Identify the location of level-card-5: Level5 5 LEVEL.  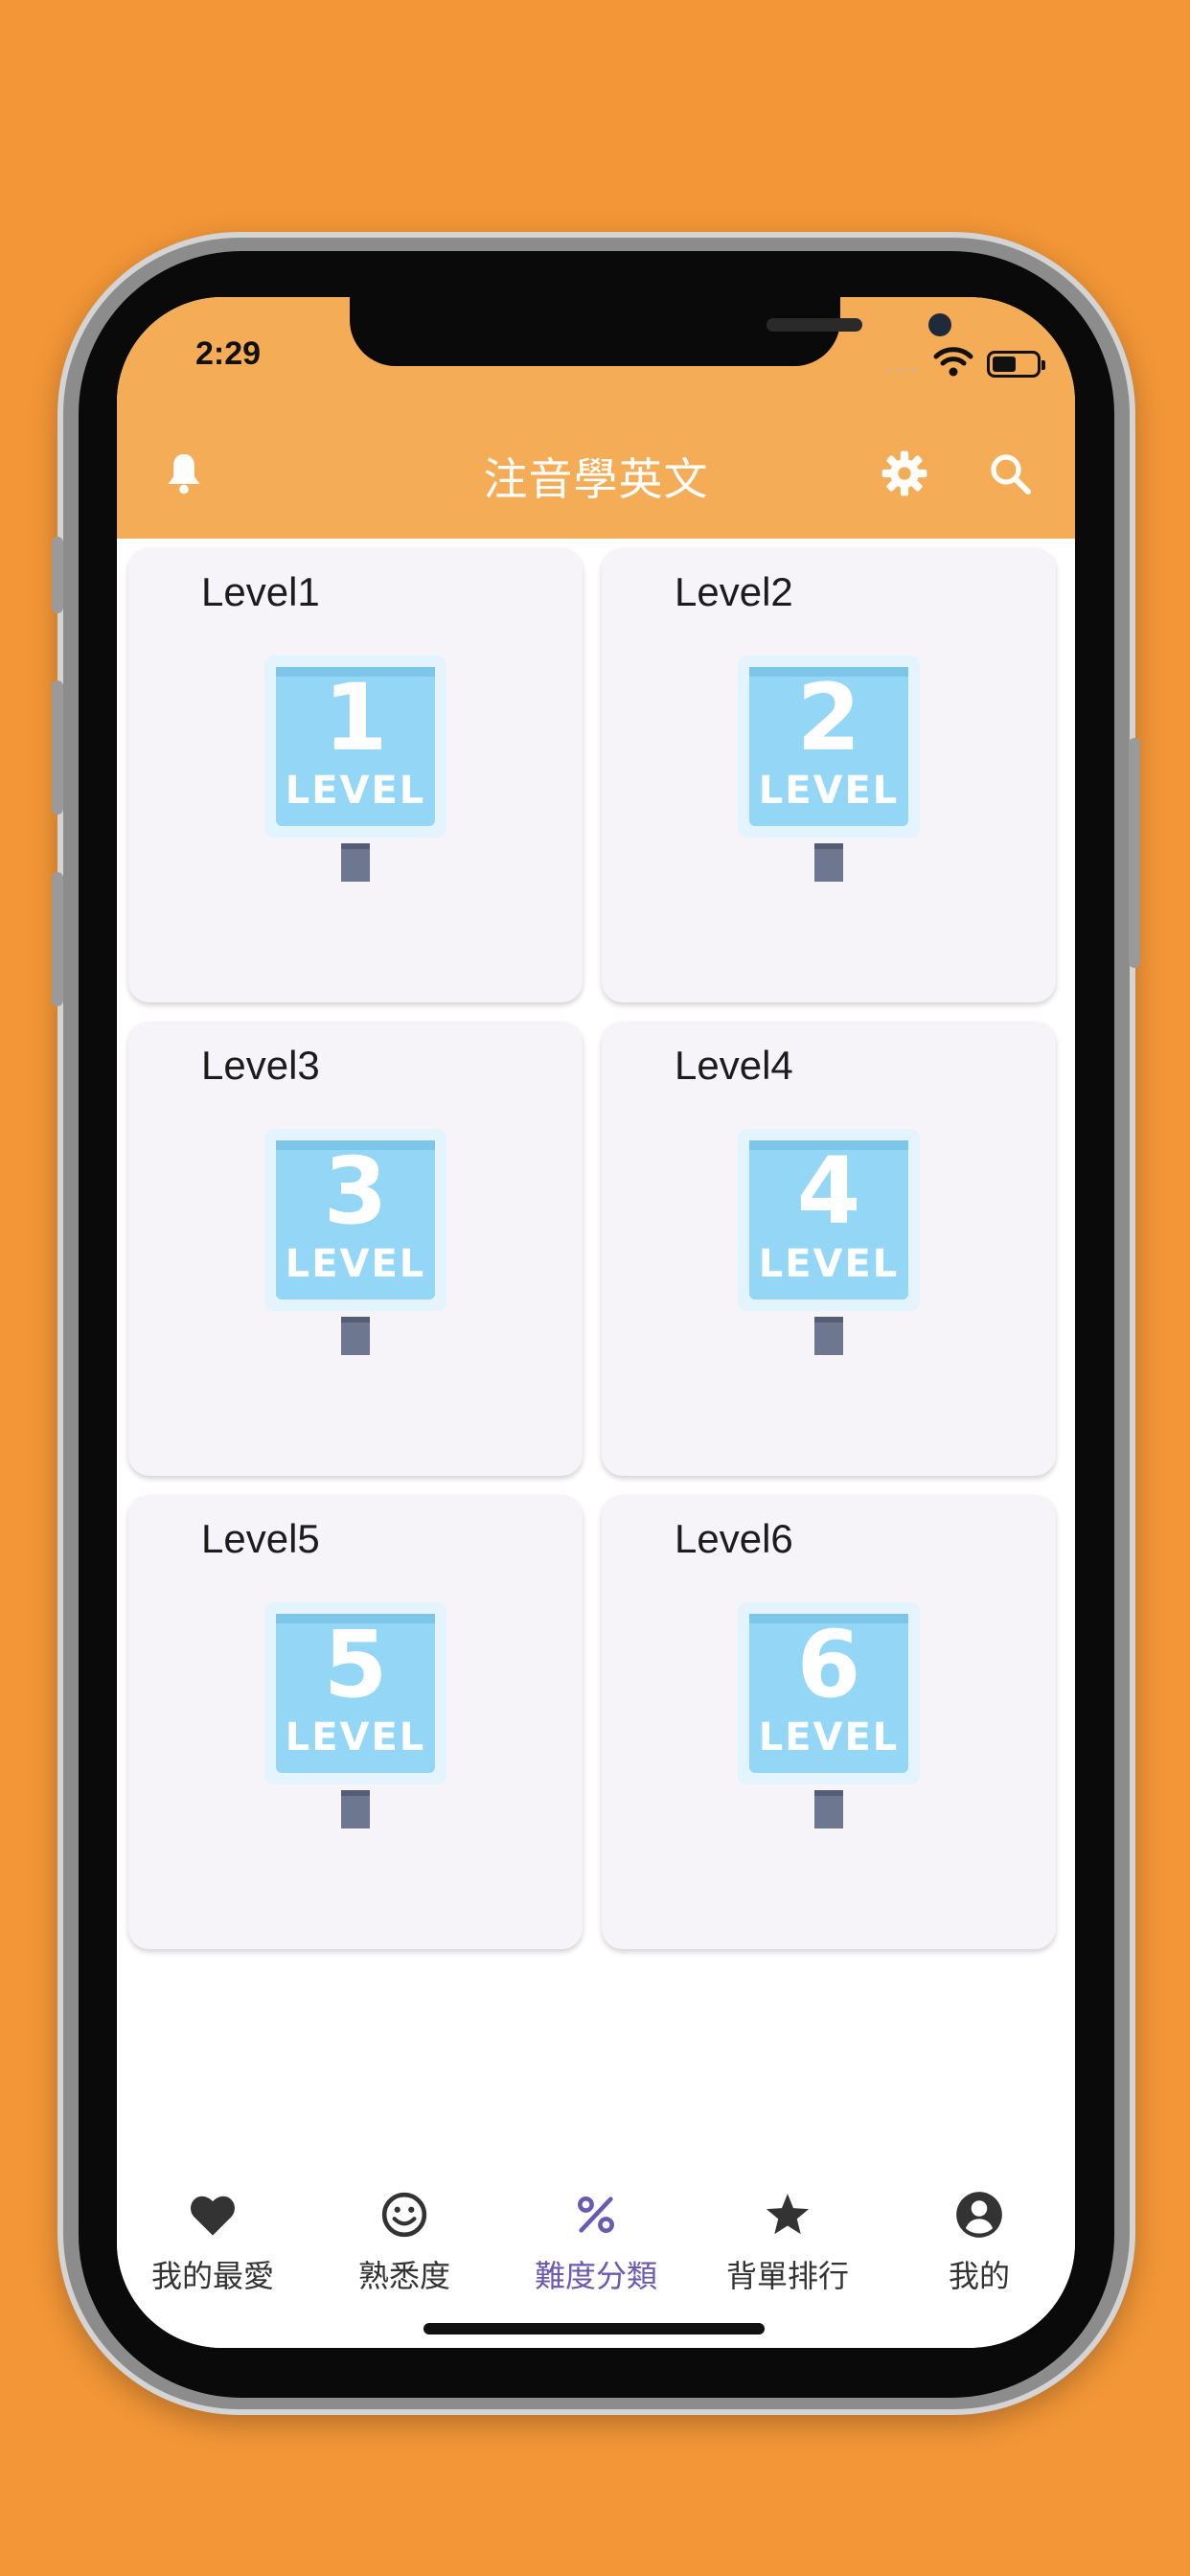
(356, 1722).